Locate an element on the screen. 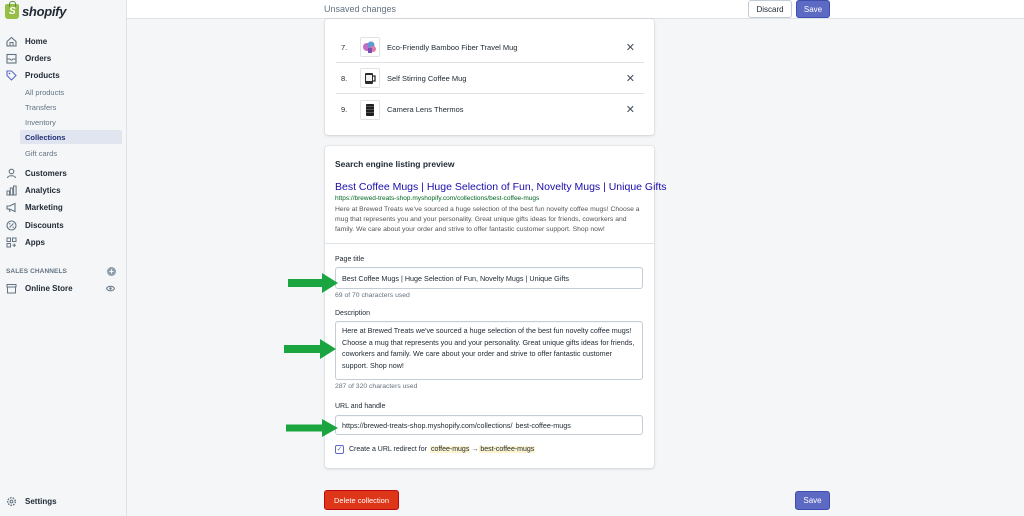  sidebar-item-customers: Customers is located at coordinates (63, 173).